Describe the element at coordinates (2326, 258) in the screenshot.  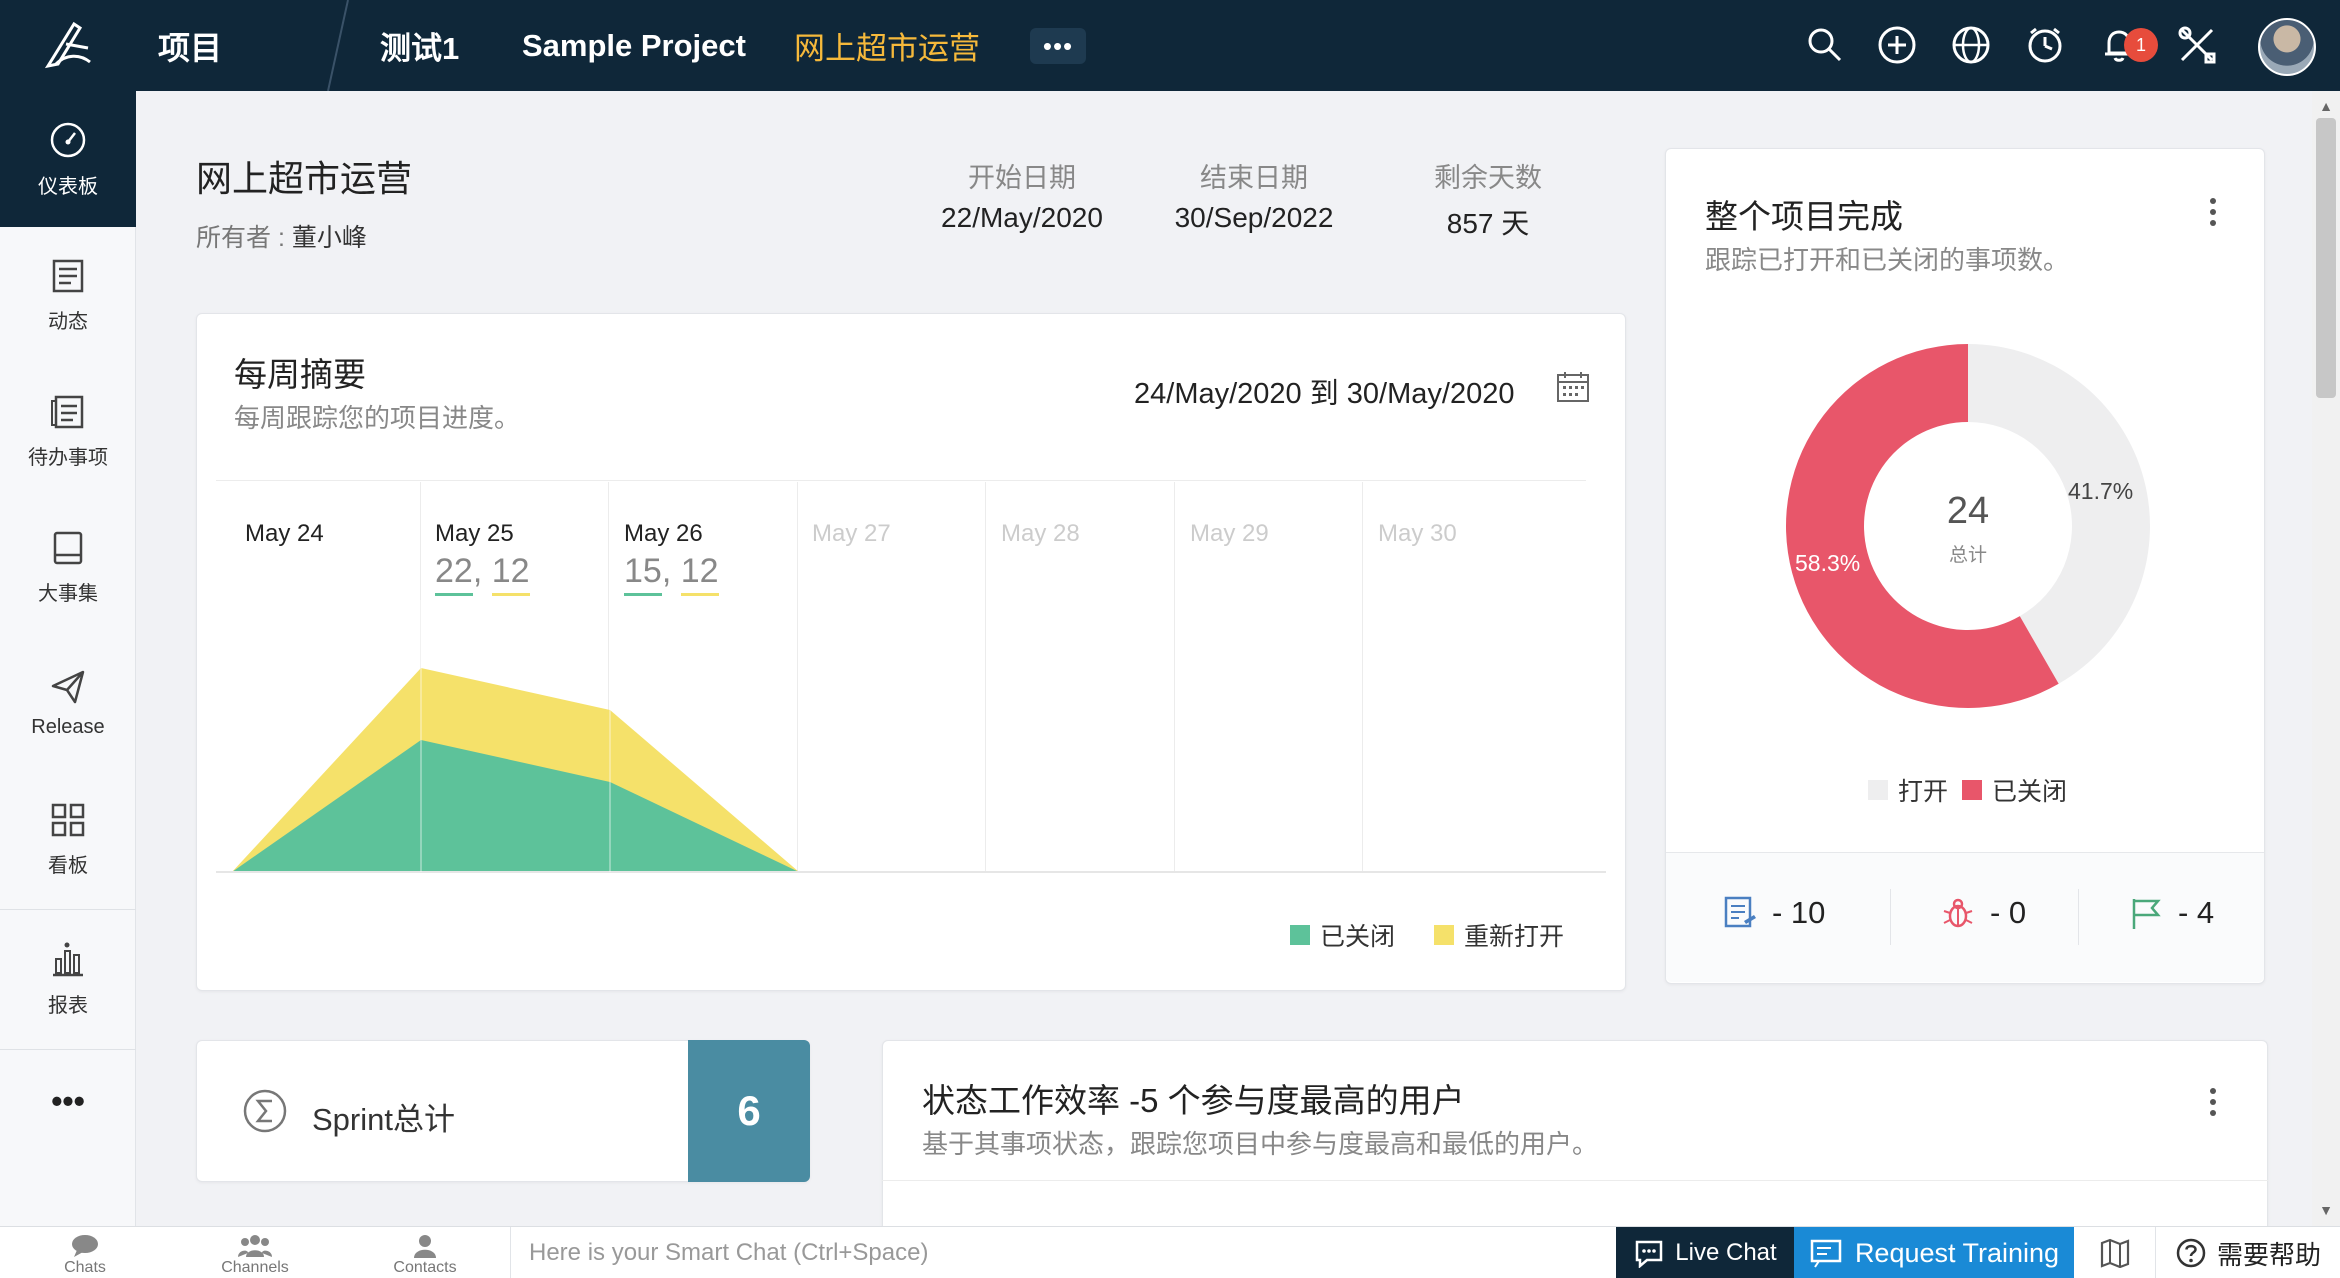
I see `scrollbar-thumb` at that location.